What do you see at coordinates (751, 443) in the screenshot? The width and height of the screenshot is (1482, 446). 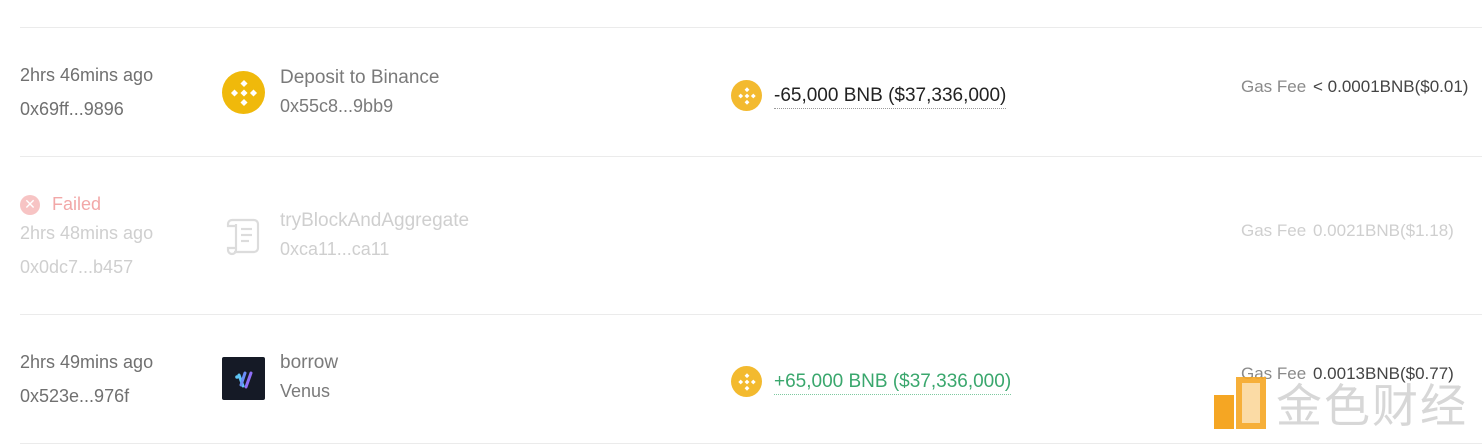 I see `row-divider` at bounding box center [751, 443].